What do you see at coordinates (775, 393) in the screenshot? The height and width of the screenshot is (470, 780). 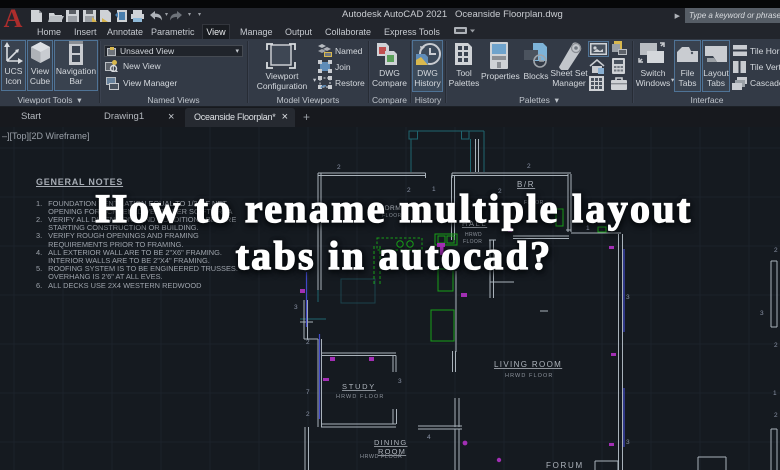 I see `svg-text: 1` at bounding box center [775, 393].